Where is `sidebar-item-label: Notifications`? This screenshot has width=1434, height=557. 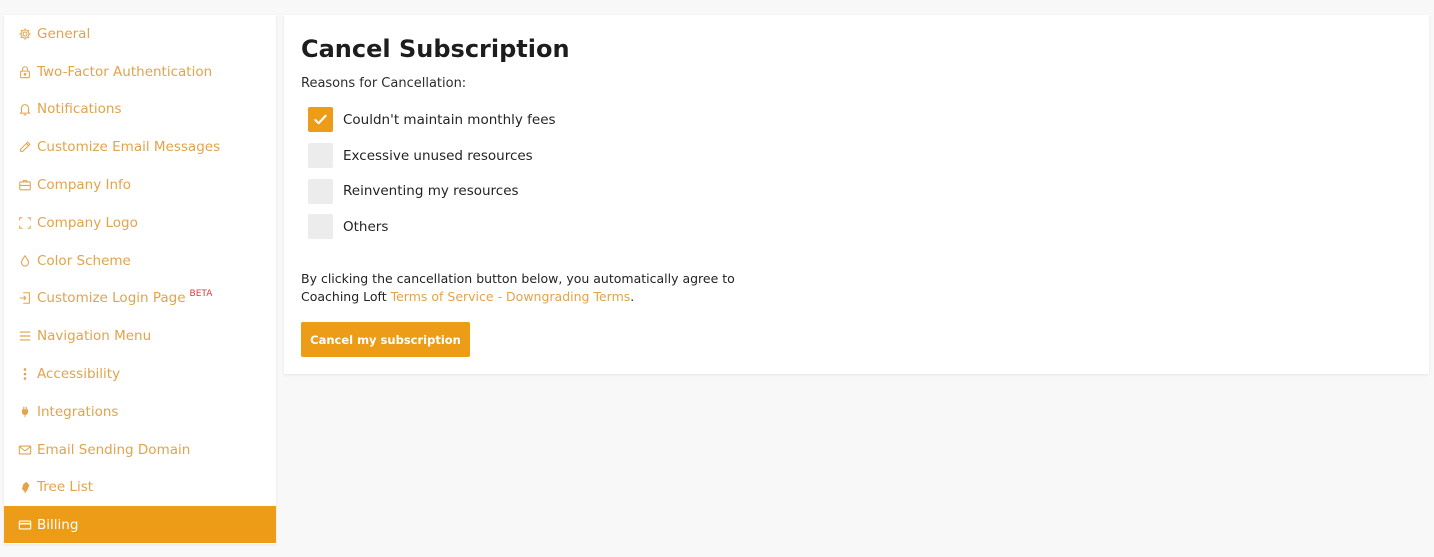
sidebar-item-label: Notifications is located at coordinates (79, 109).